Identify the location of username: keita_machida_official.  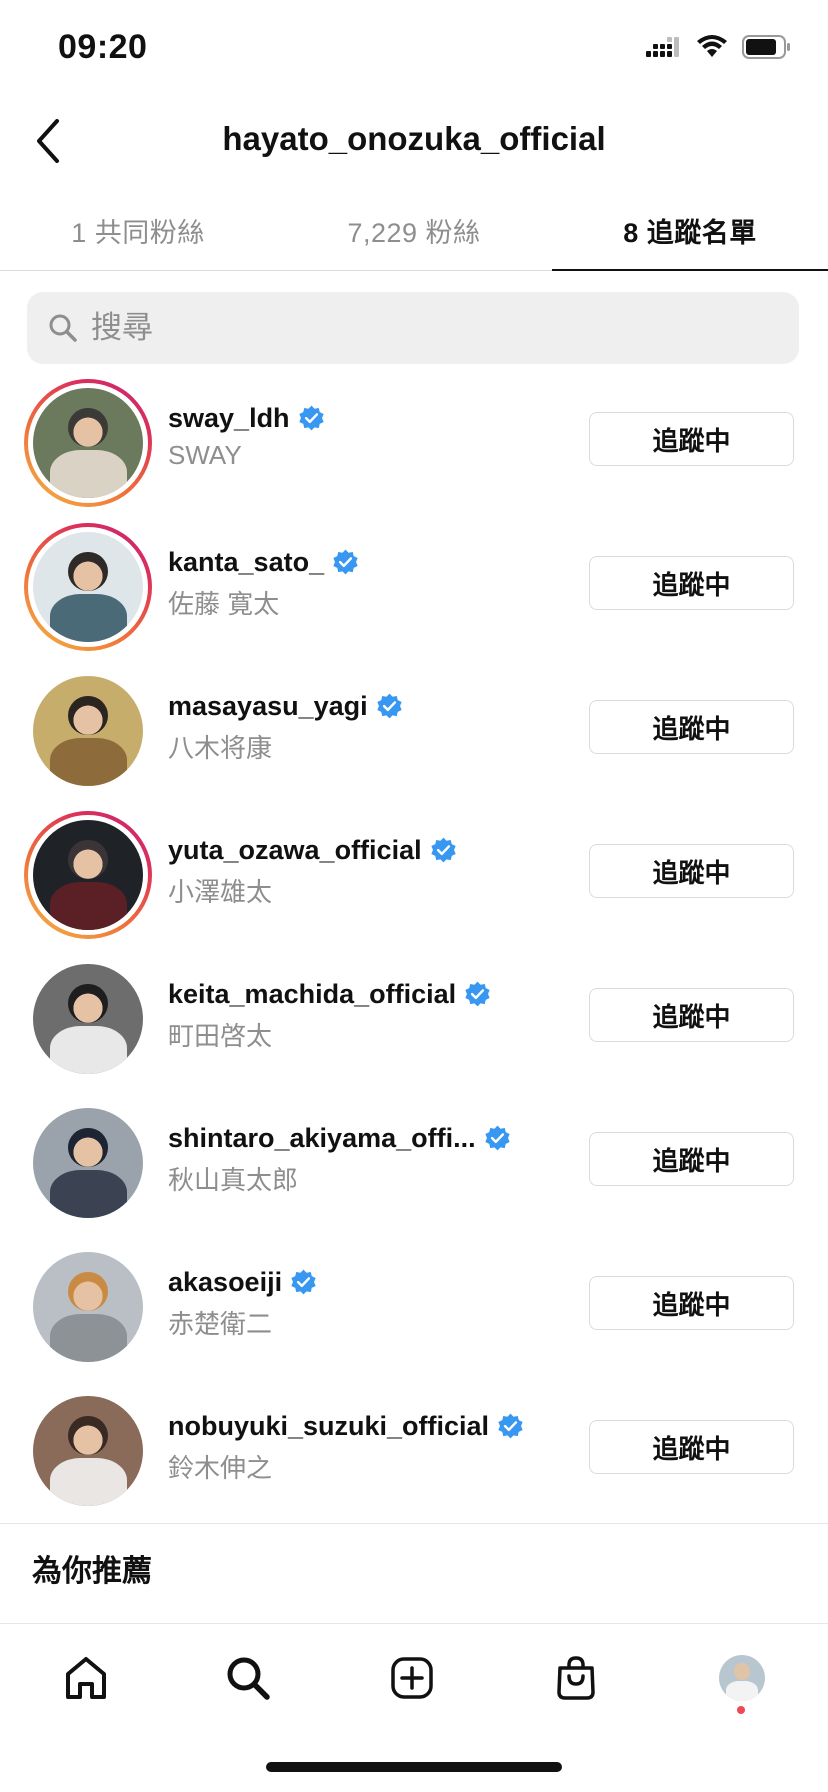
(312, 994).